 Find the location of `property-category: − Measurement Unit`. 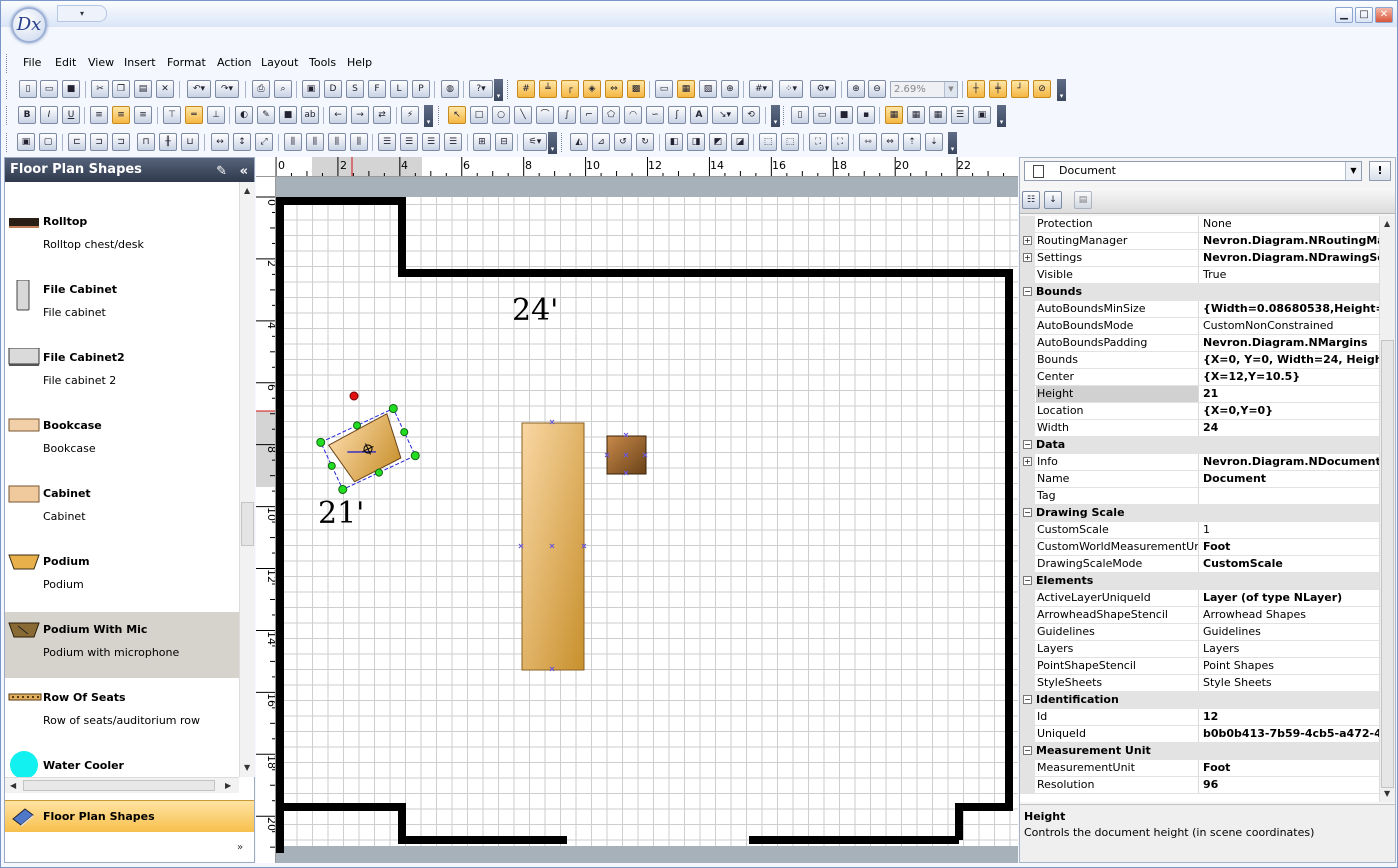

property-category: − Measurement Unit is located at coordinates (1199, 751).